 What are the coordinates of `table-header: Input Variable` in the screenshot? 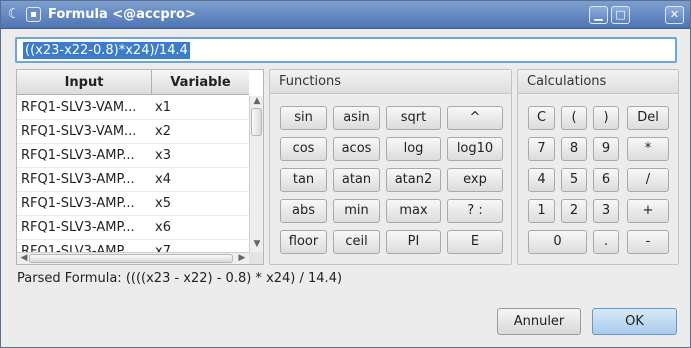 It's located at (133, 82).